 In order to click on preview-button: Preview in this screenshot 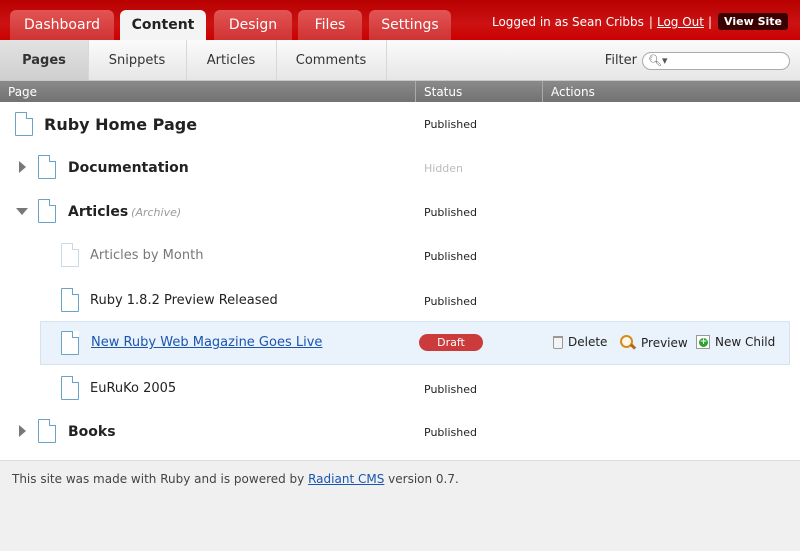, I will do `click(654, 343)`.